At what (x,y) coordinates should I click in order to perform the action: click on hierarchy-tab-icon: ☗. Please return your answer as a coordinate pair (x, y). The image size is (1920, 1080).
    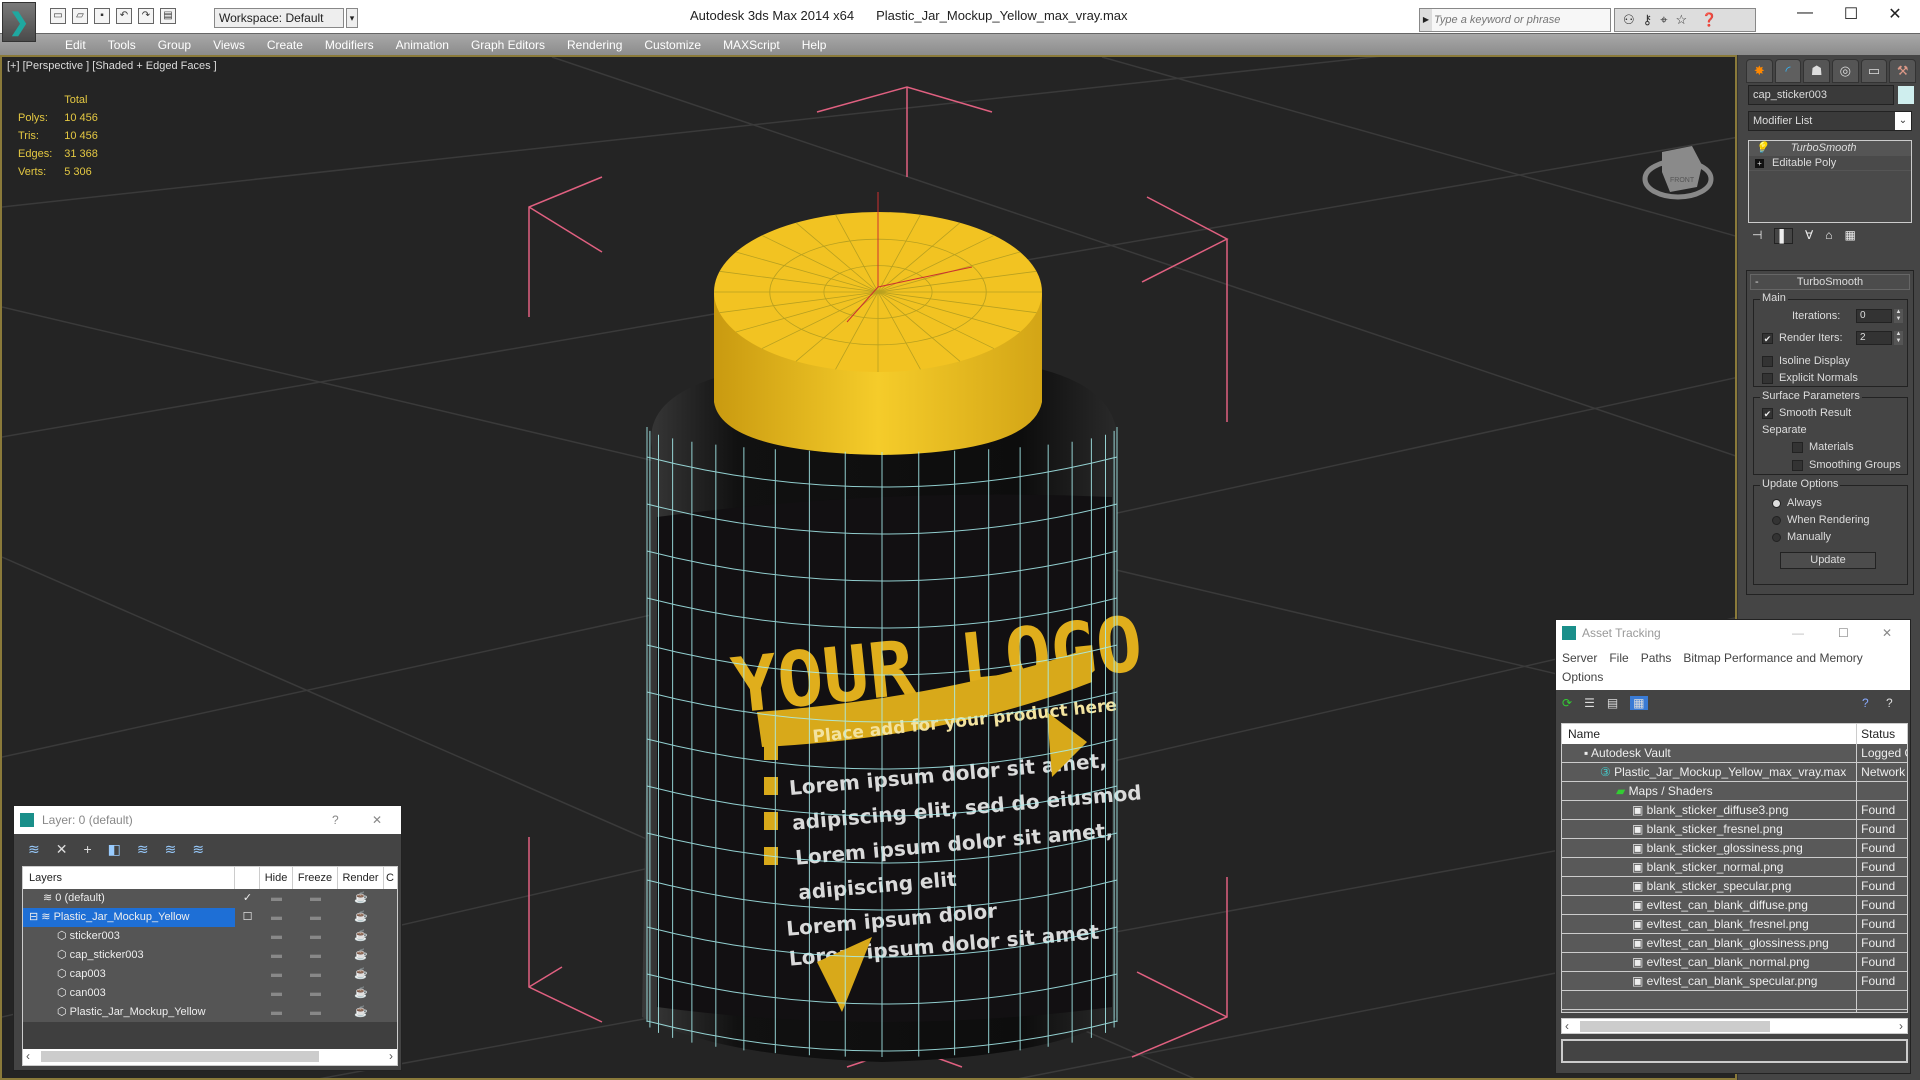
    Looking at the image, I should click on (1817, 71).